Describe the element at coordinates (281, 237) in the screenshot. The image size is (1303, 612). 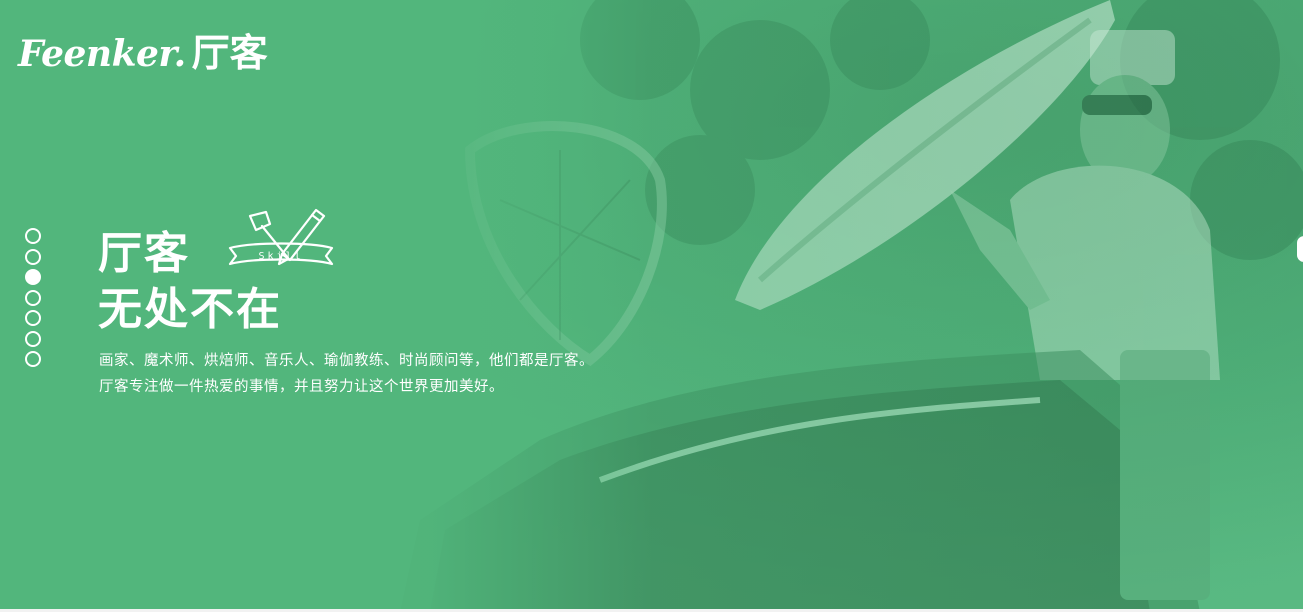
I see `skill-badge-icon: Skill` at that location.